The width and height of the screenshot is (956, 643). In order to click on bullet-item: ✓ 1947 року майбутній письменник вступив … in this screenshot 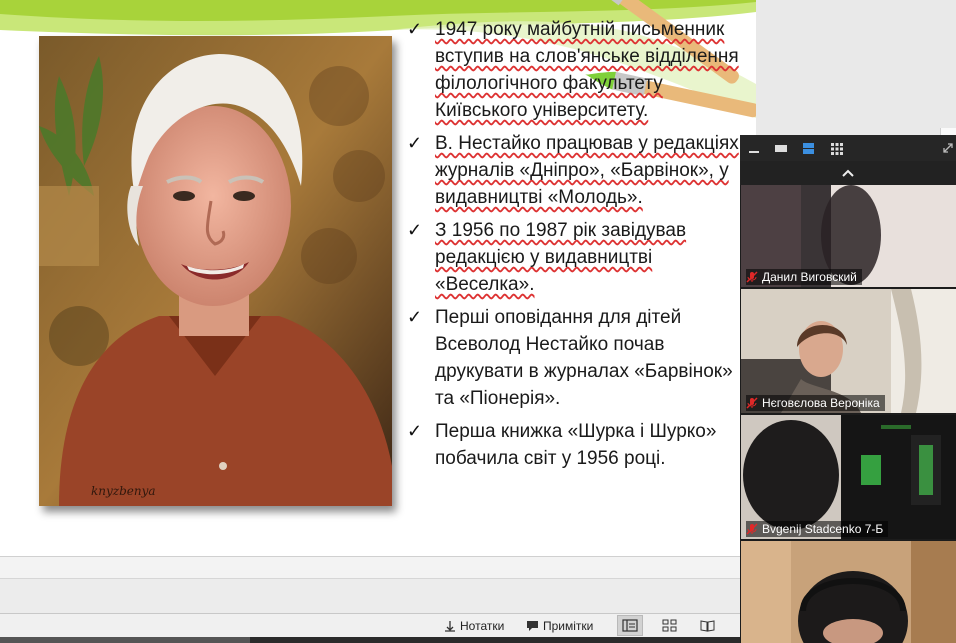, I will do `click(580, 70)`.